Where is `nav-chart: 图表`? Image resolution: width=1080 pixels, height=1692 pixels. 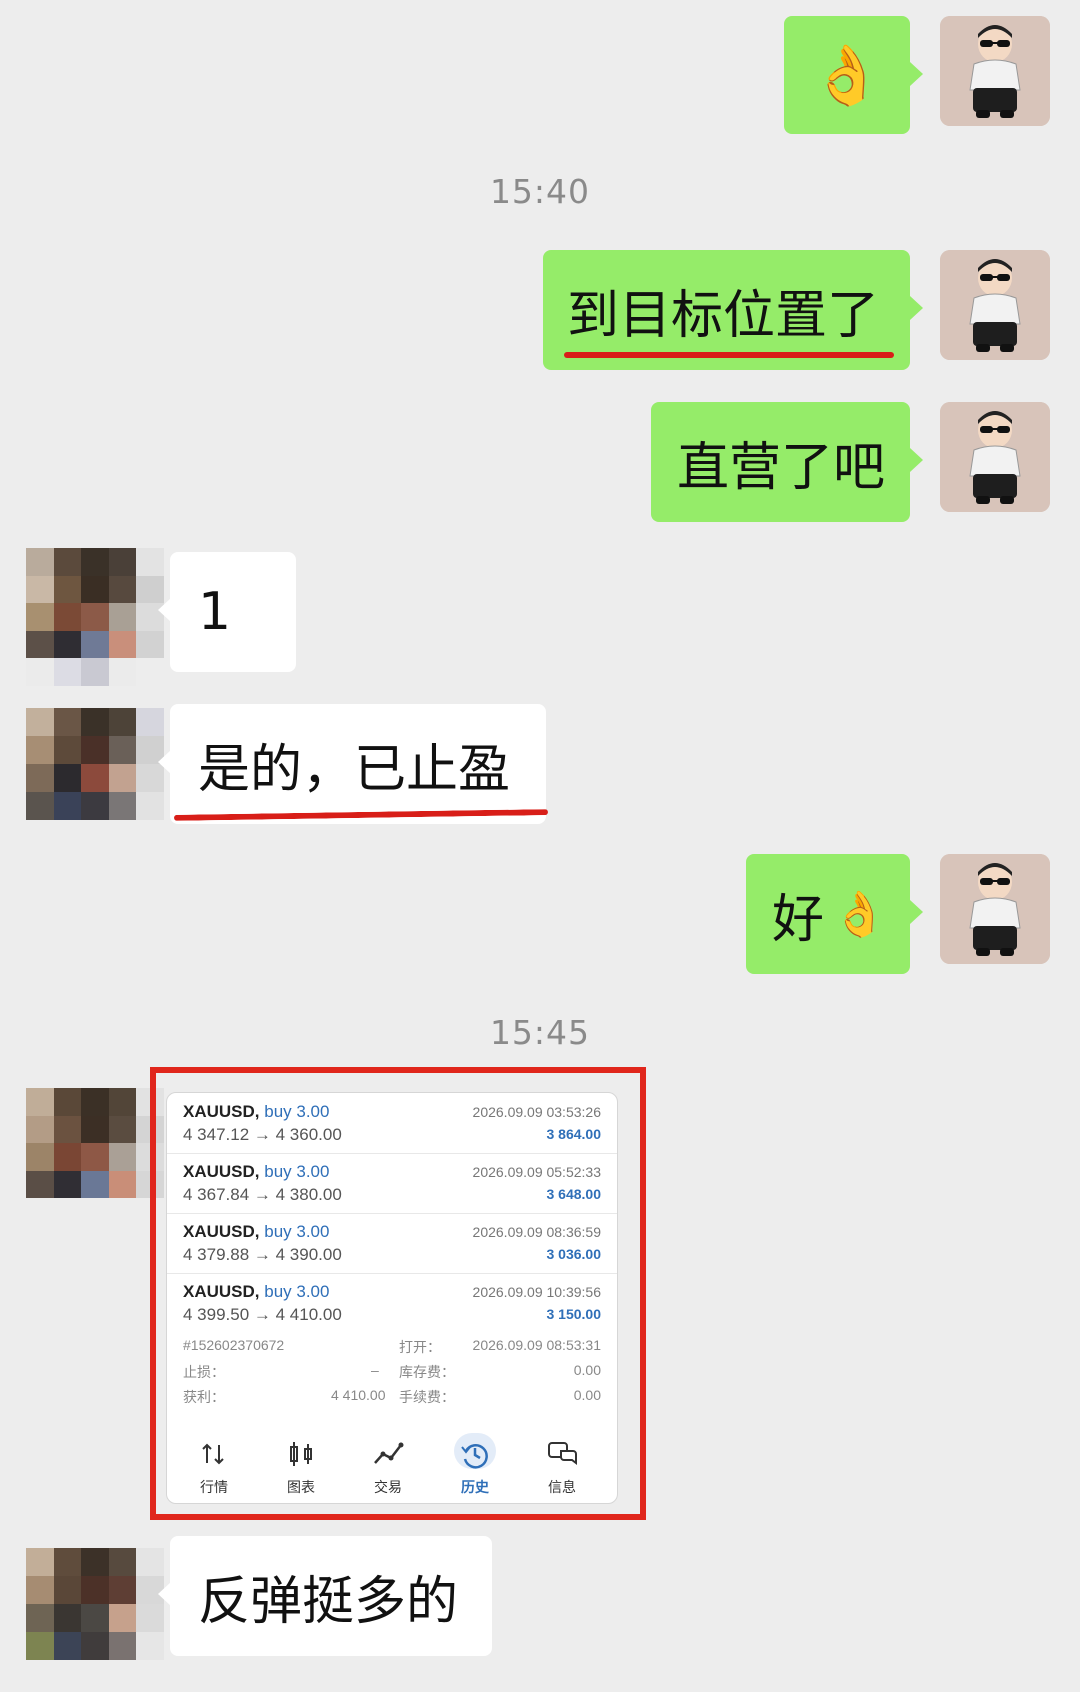
nav-chart: 图表 is located at coordinates (301, 1464).